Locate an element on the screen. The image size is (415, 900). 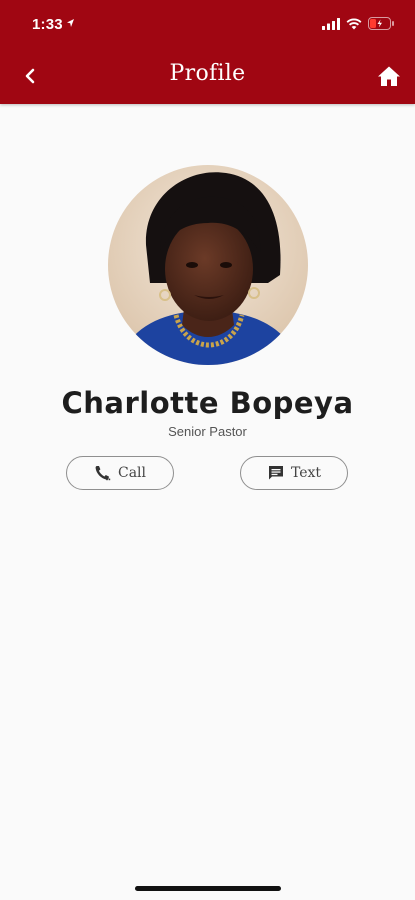
profile-name: Charlotte Bopeya is located at coordinates (207, 403).